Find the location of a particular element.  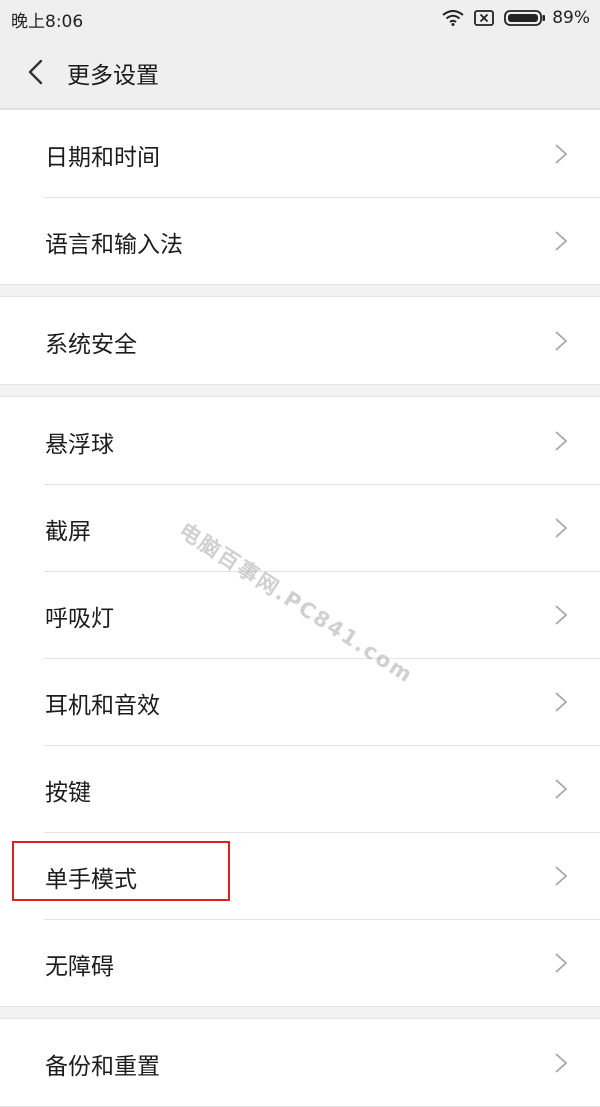

row-label: 悬浮球 is located at coordinates (79, 445).